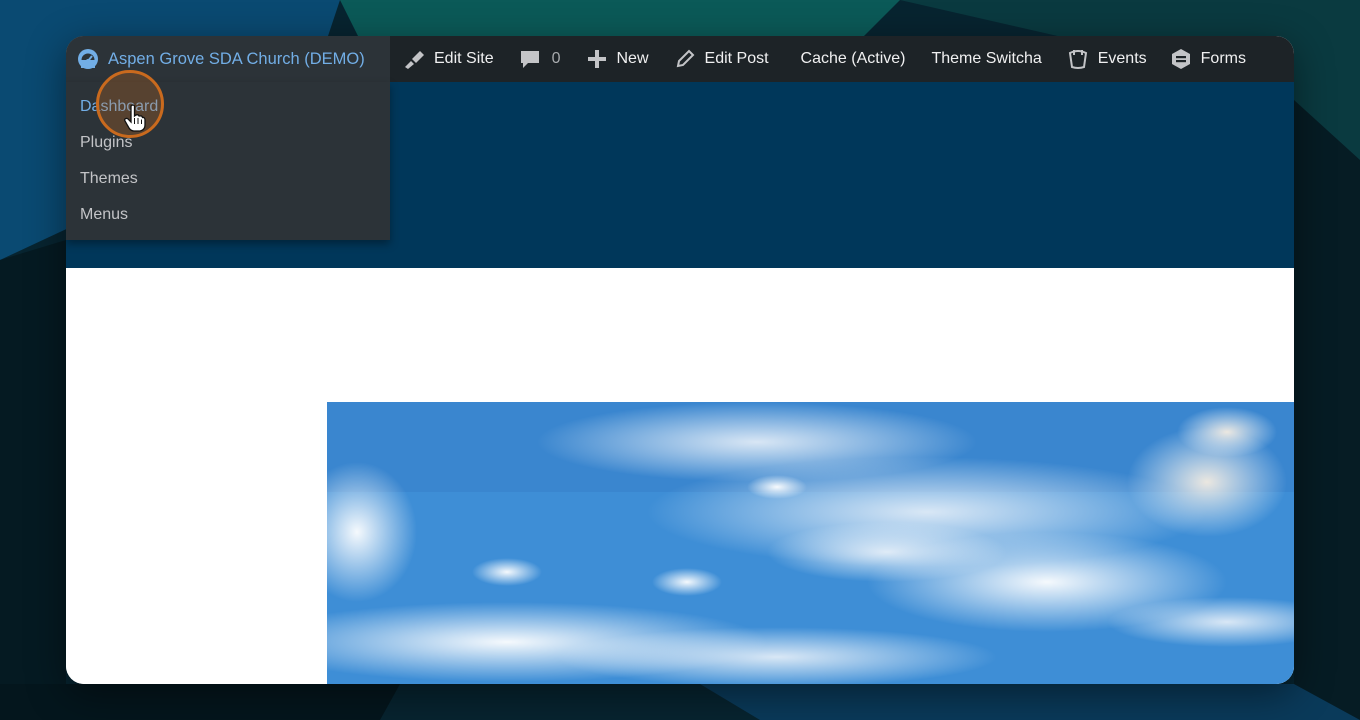 This screenshot has height=720, width=1360. I want to click on comments-button: 0, so click(537, 59).